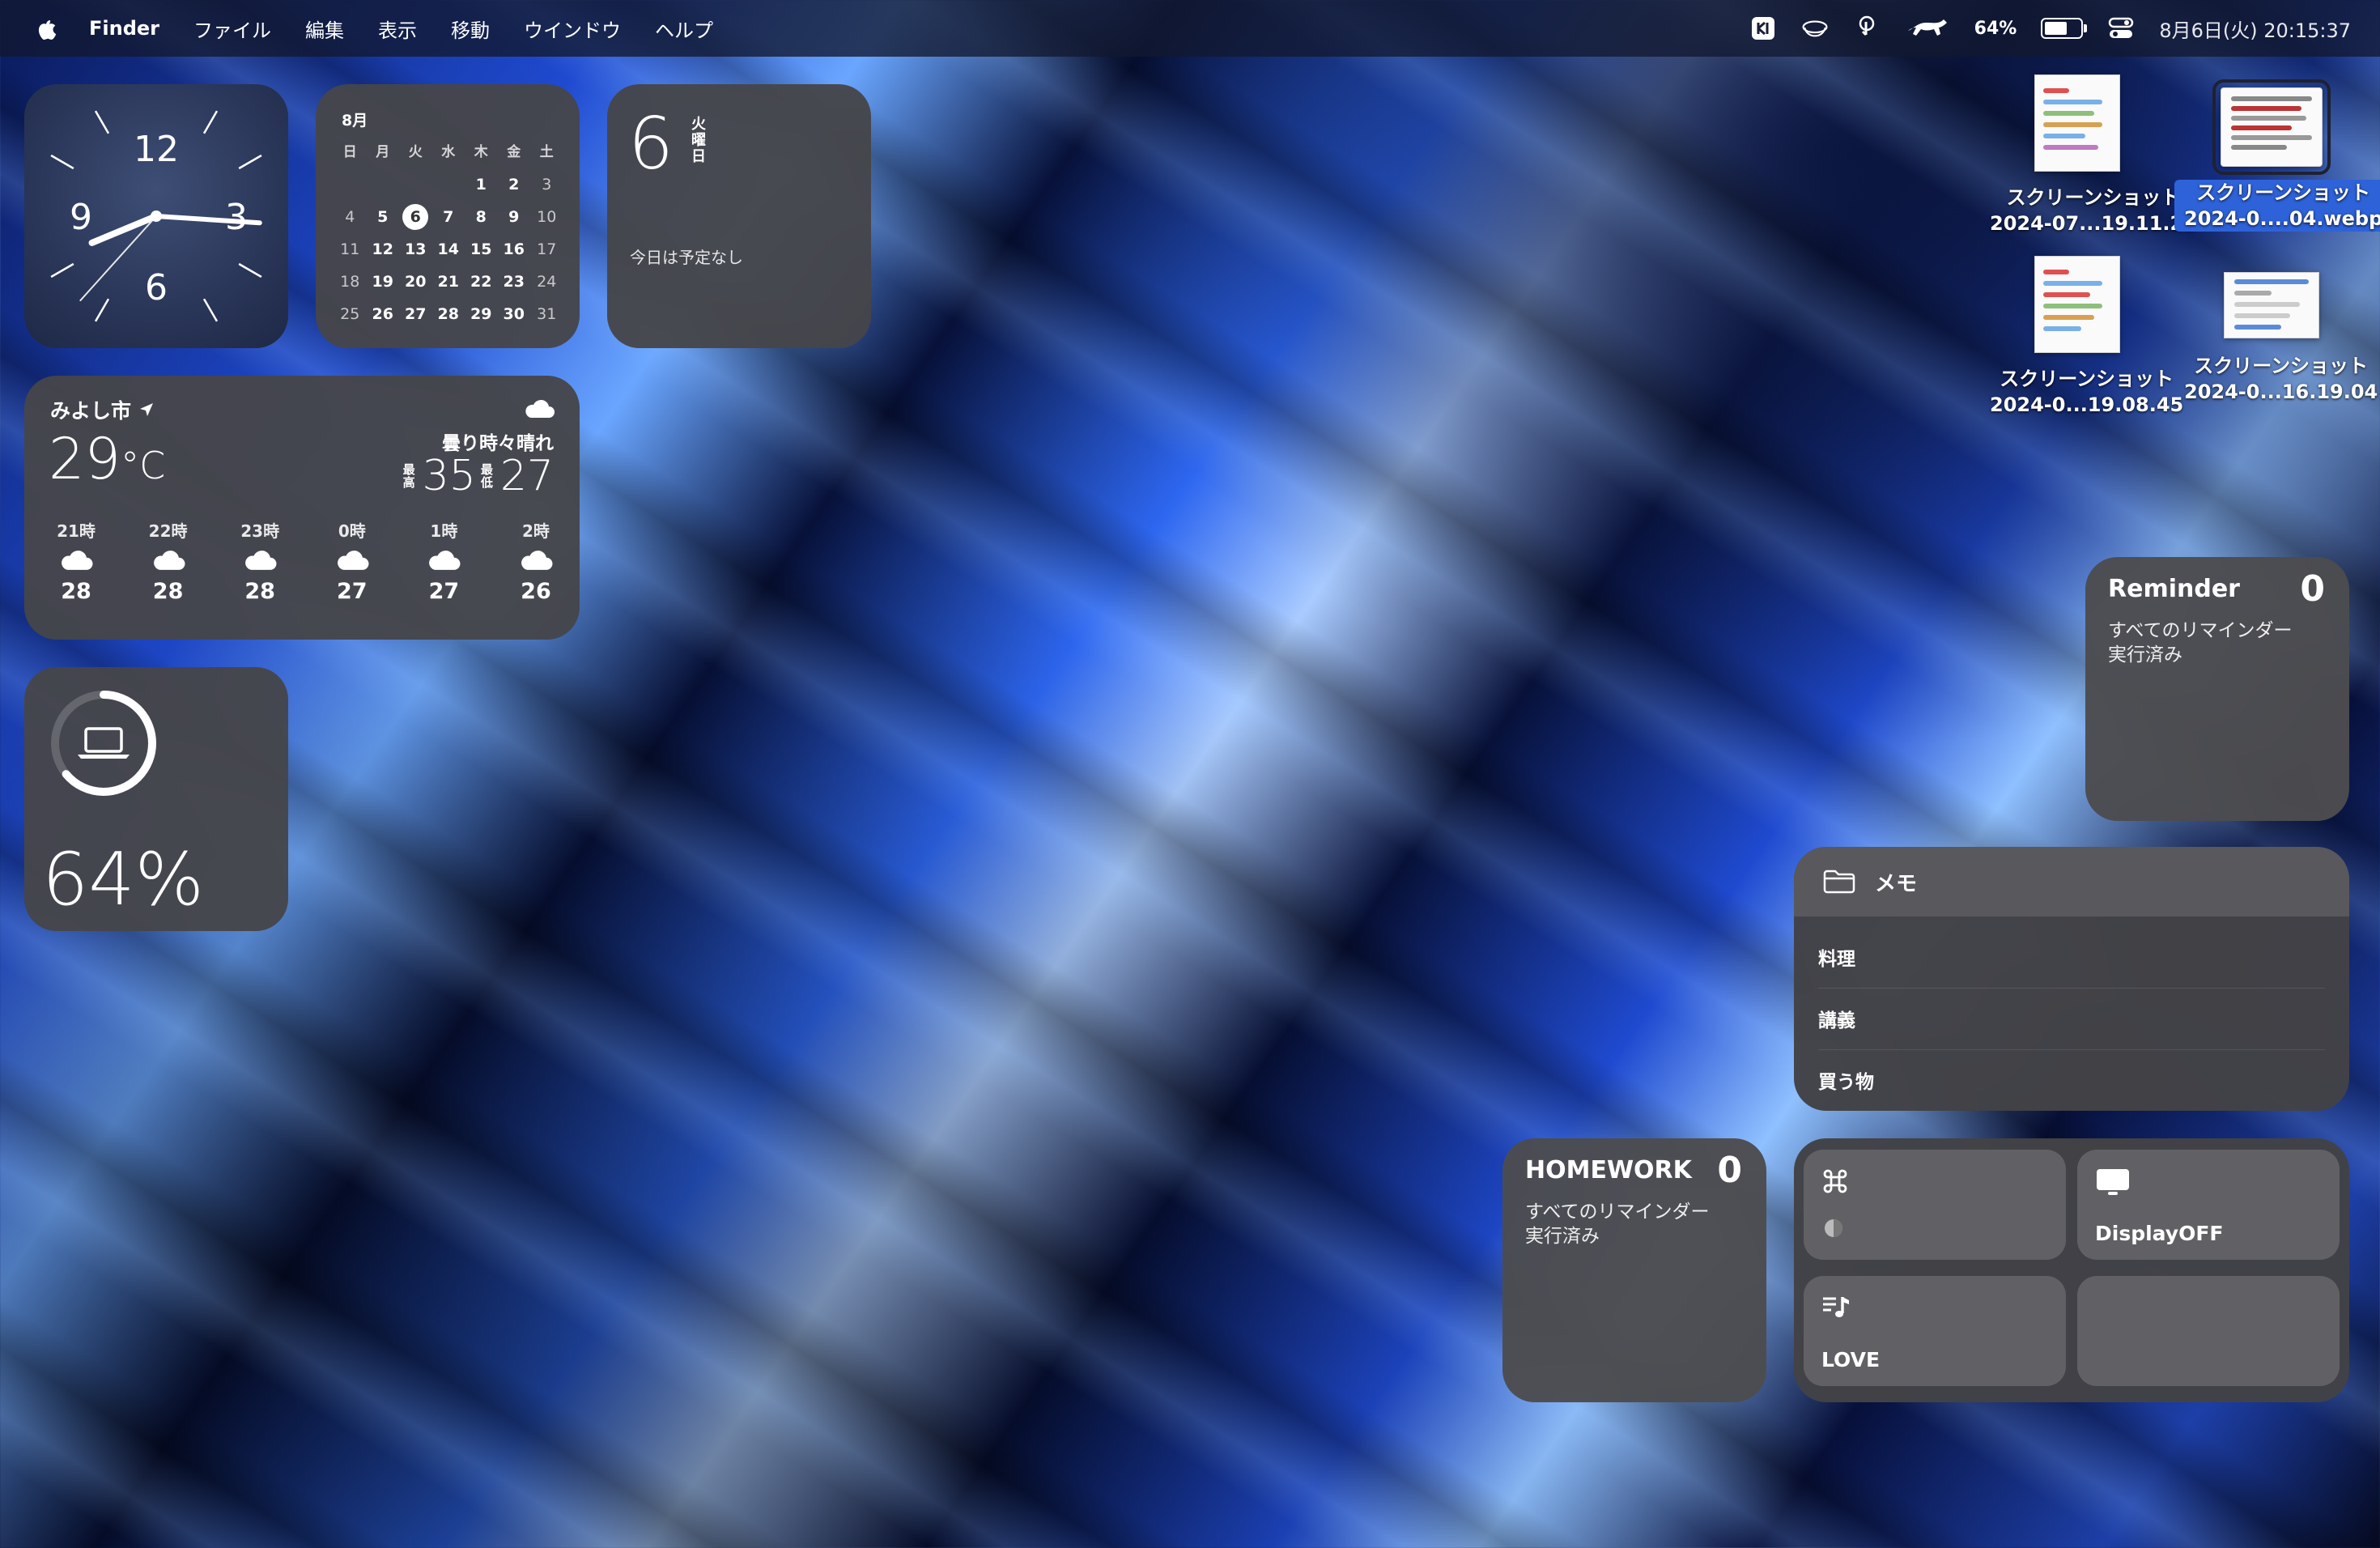 The image size is (2380, 1548). Describe the element at coordinates (1608, 1170) in the screenshot. I see `reminder-list-title: HOMEWORK` at that location.